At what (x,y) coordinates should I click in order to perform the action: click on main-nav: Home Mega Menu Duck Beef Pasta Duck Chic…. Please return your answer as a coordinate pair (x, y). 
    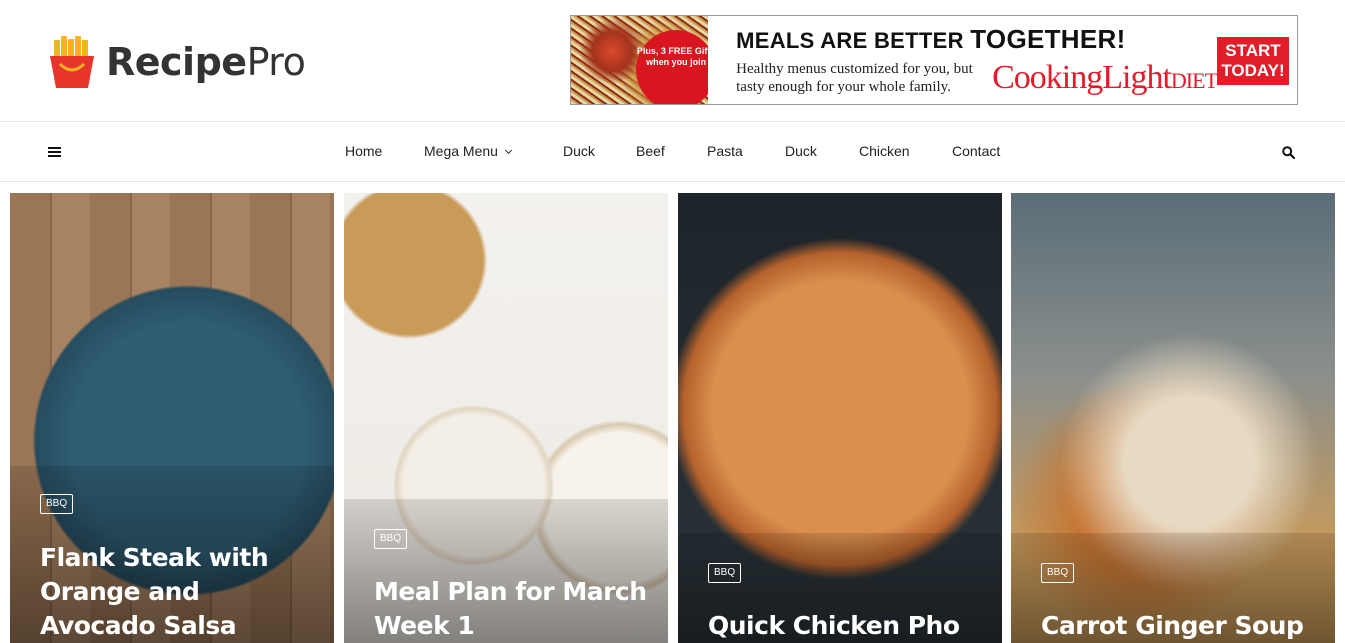
    Looking at the image, I should click on (672, 152).